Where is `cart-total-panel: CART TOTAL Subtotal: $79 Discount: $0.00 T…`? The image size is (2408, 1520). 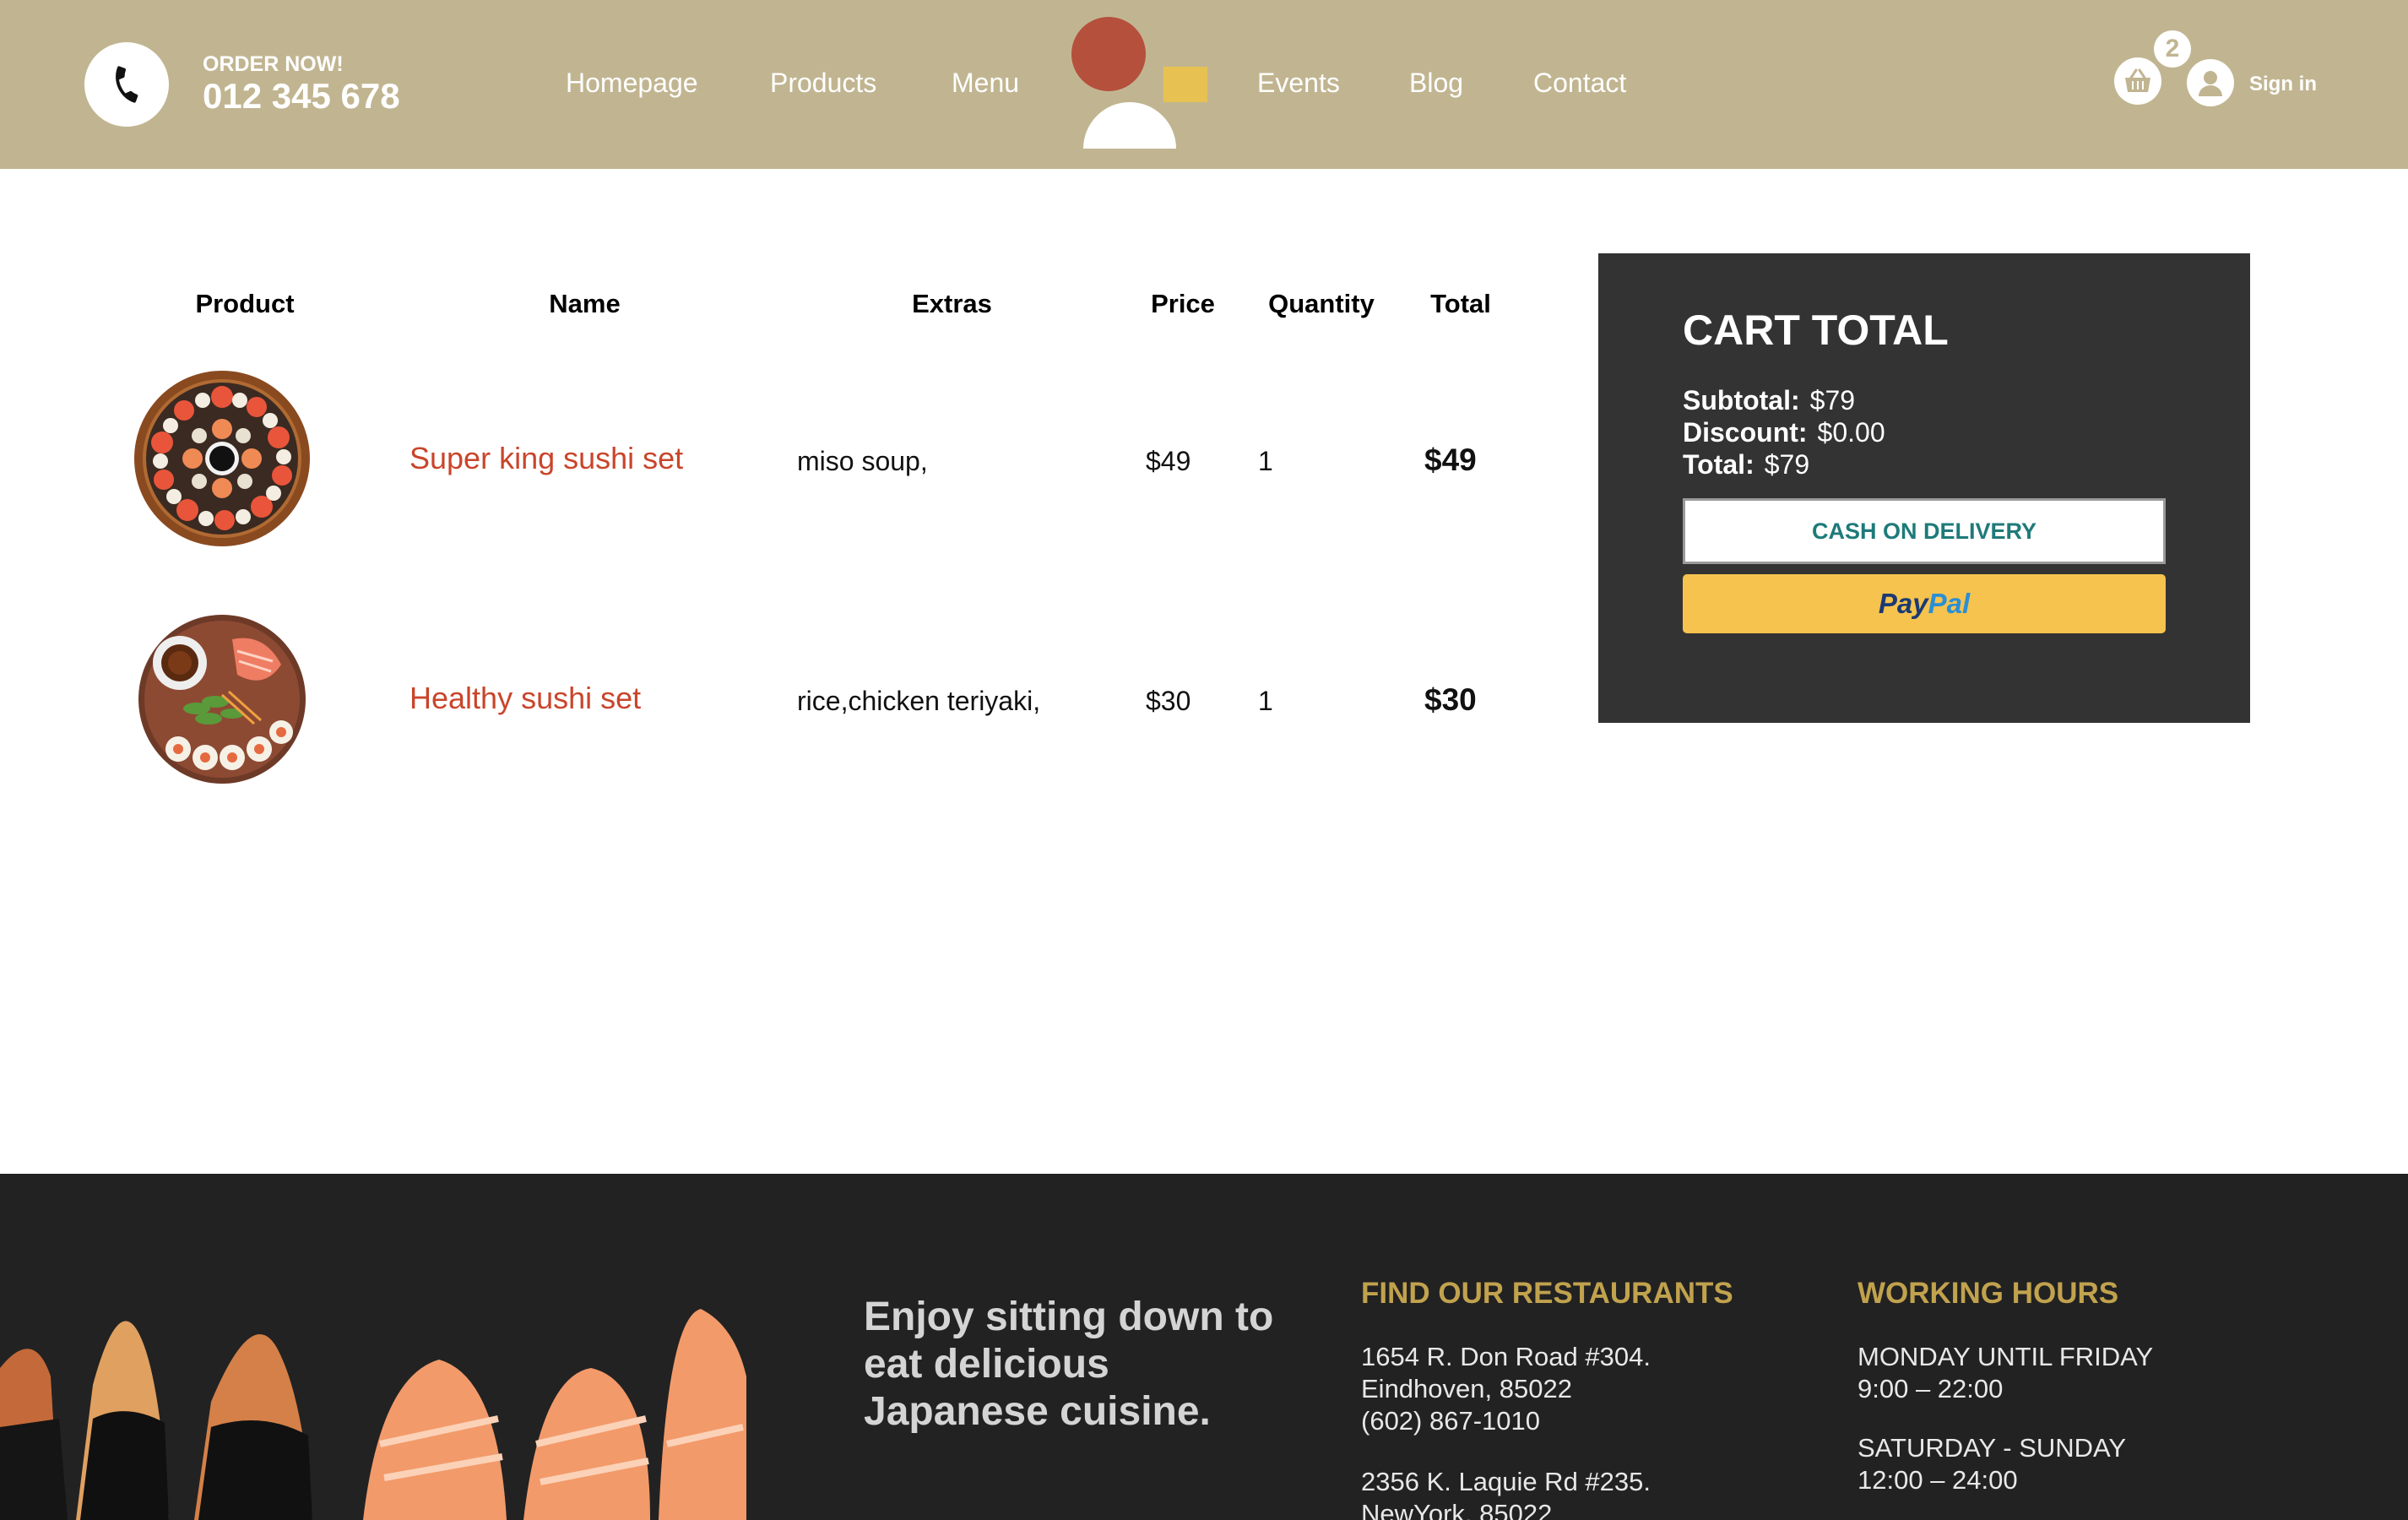 cart-total-panel: CART TOTAL Subtotal: $79 Discount: $0.00 T… is located at coordinates (1924, 488).